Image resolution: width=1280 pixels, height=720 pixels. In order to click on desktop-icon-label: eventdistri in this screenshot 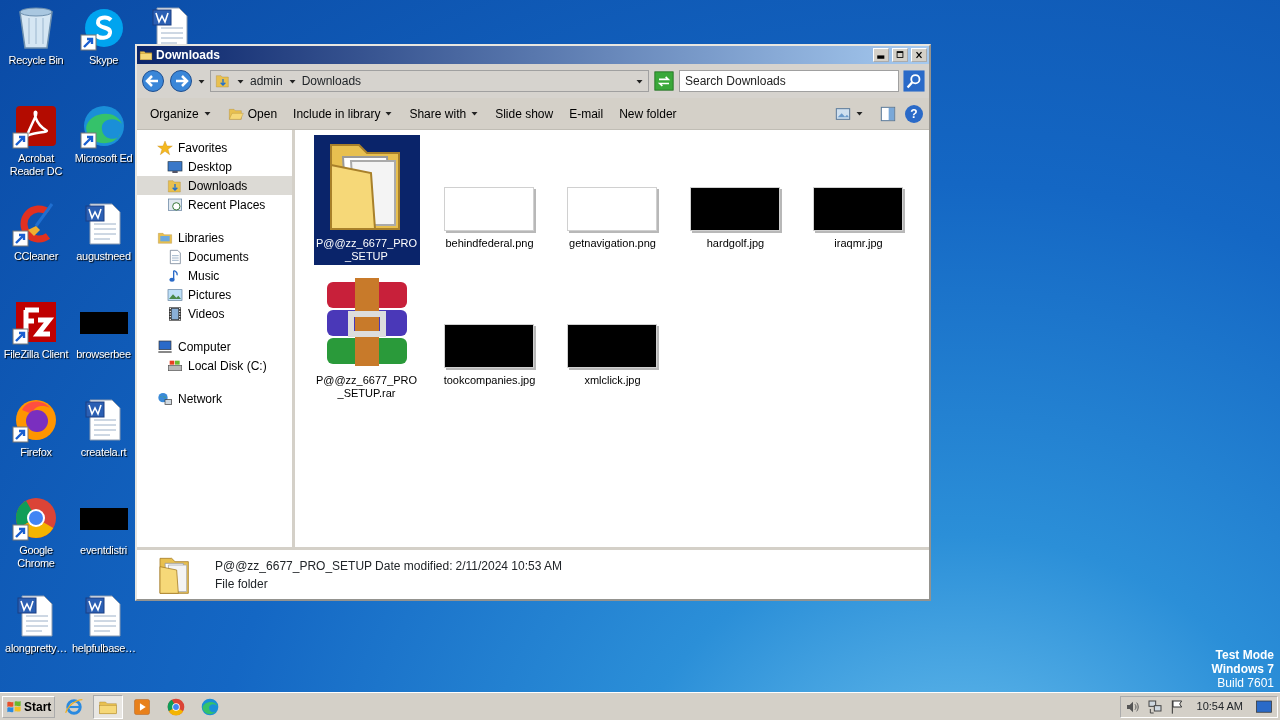, I will do `click(103, 550)`.